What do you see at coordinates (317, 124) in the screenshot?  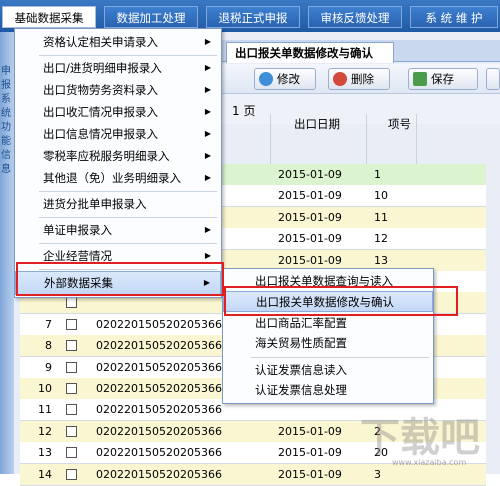 I see `header-export-date: 出口日期` at bounding box center [317, 124].